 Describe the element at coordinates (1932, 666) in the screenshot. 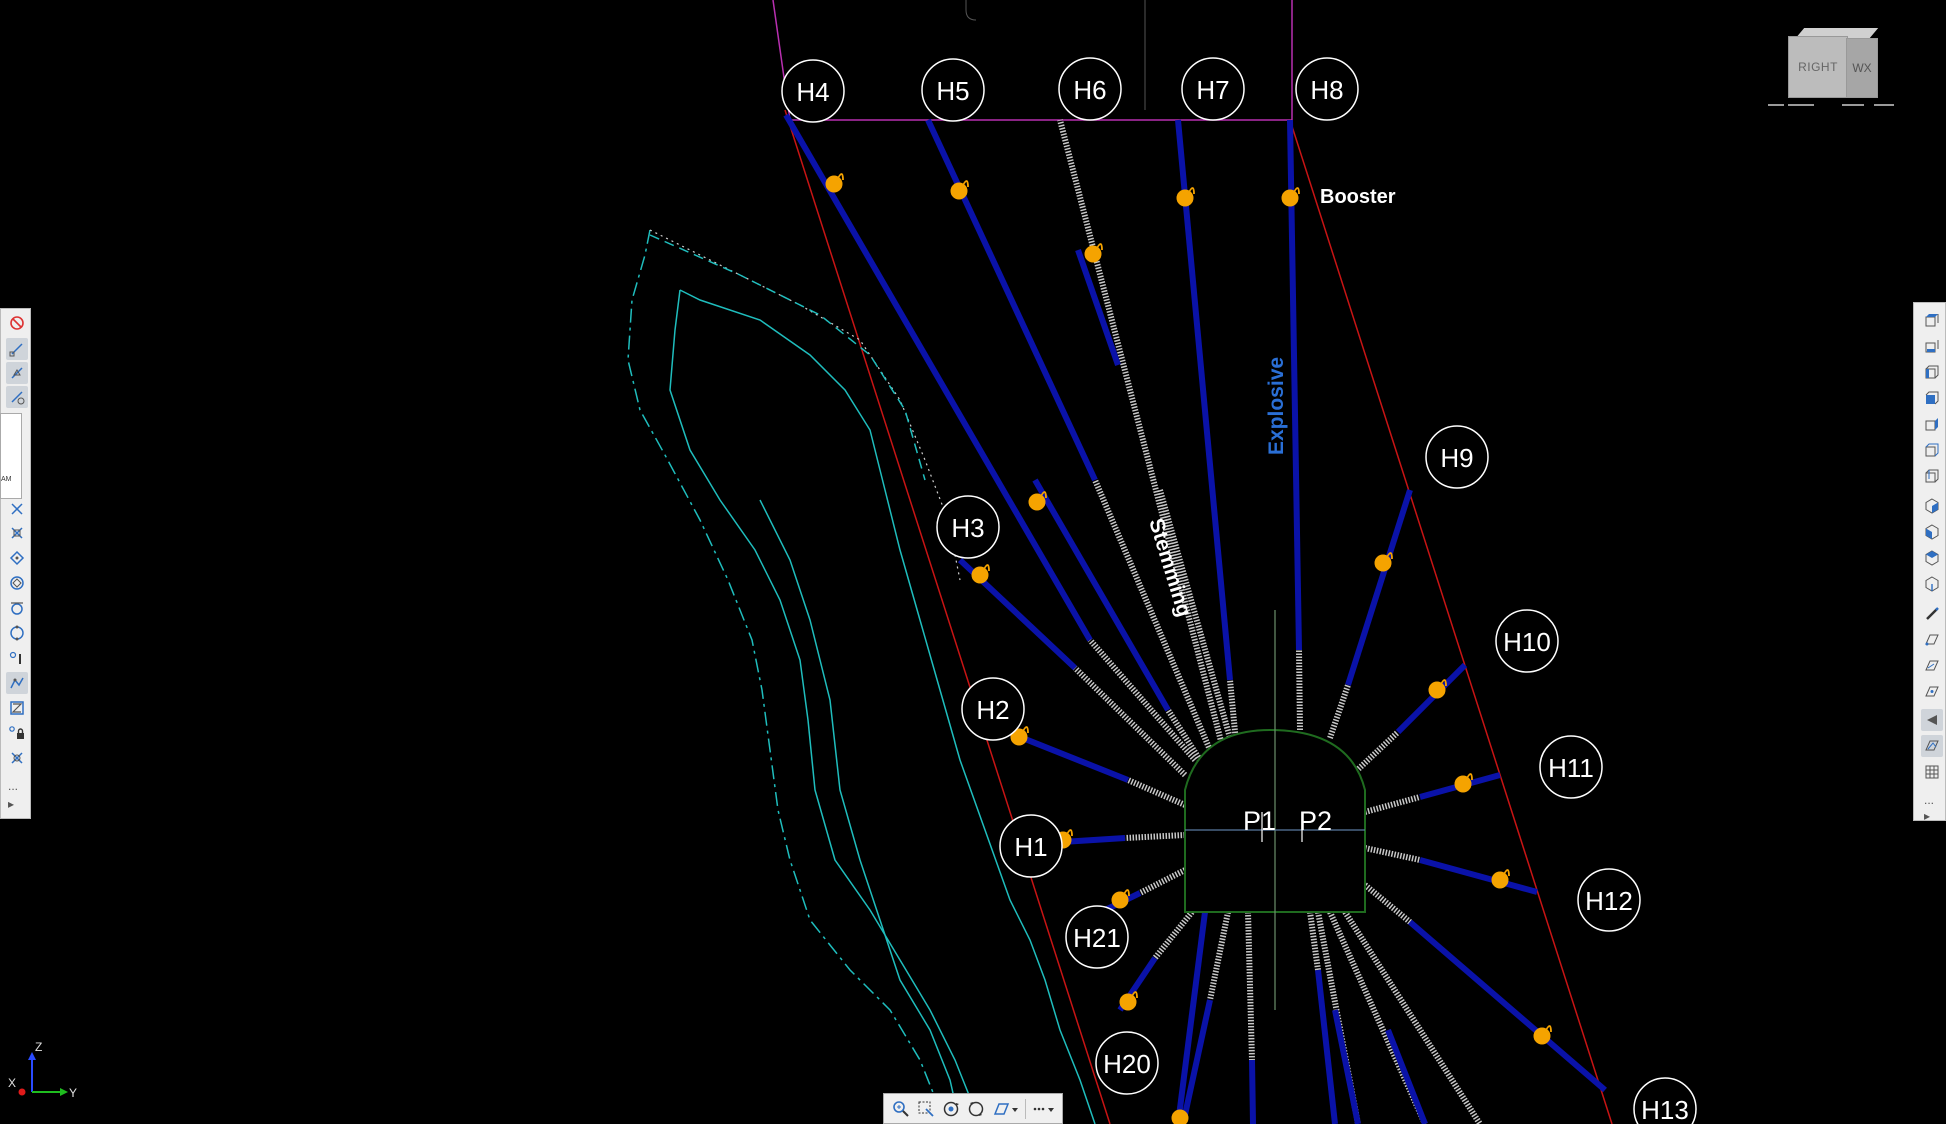

I see `ucs-plane-2-button` at that location.